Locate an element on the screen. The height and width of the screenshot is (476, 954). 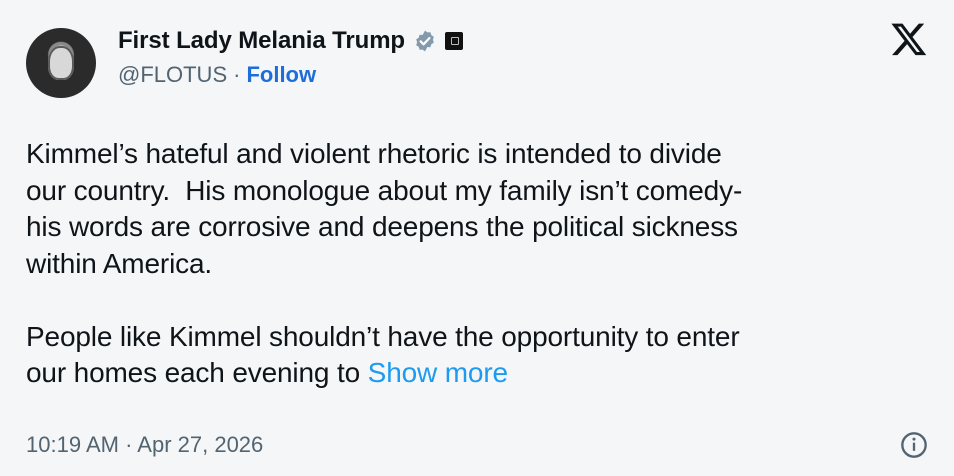
info-icon is located at coordinates (914, 445).